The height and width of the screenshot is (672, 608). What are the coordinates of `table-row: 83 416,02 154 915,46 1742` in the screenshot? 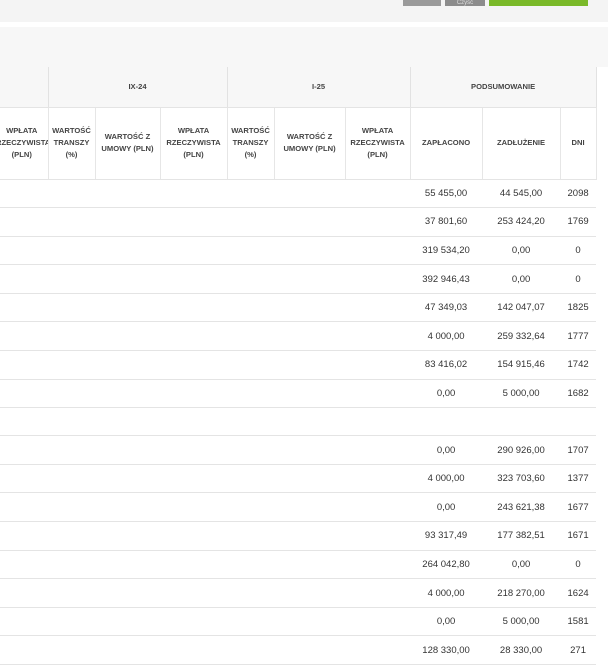 It's located at (298, 365).